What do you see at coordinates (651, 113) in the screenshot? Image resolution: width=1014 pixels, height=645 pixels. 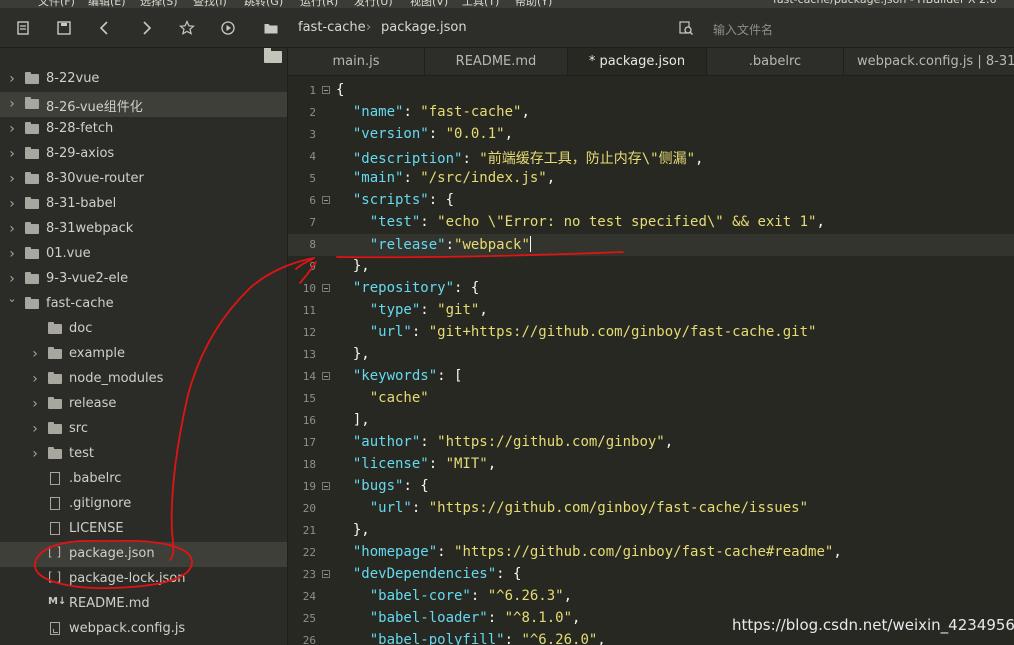 I see `code-line: 2 "name": "fast-cache",` at bounding box center [651, 113].